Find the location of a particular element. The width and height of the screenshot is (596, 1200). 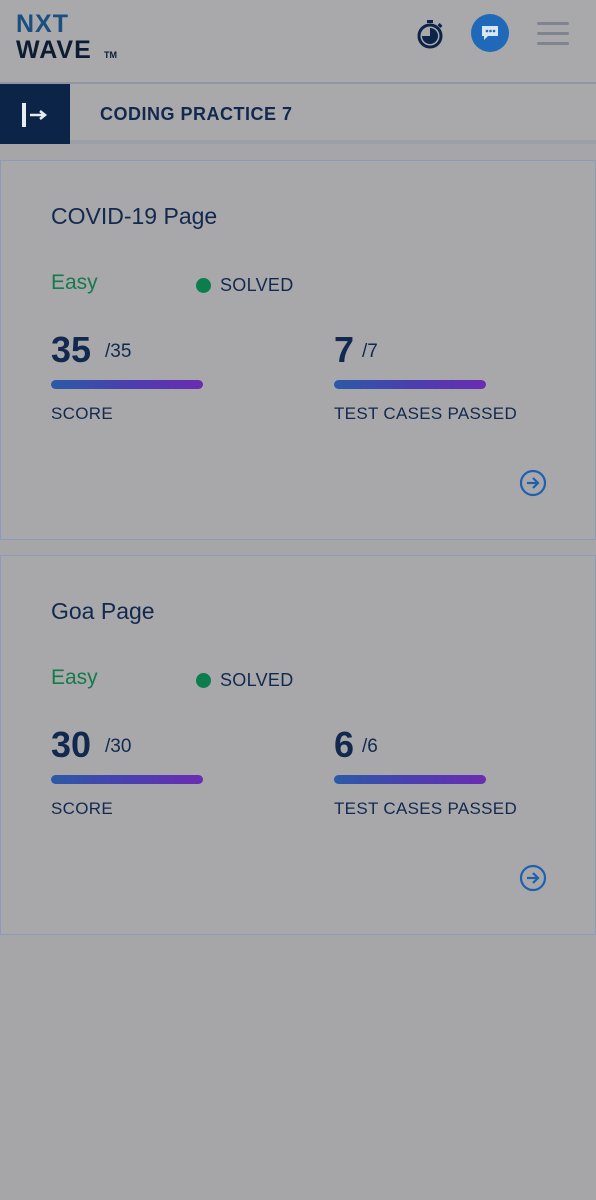

stopwatch-icon is located at coordinates (430, 34).